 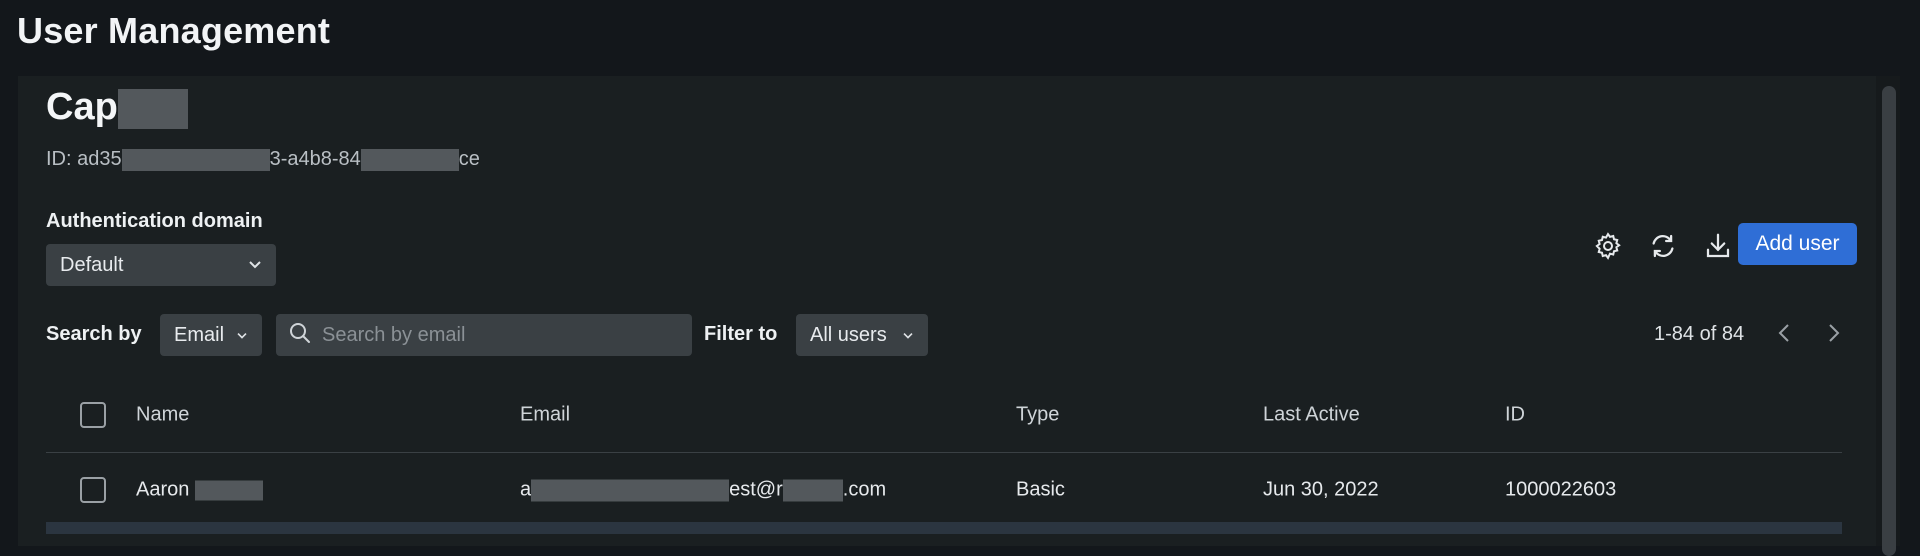 What do you see at coordinates (469, 159) in the screenshot?
I see `org-id-part: ce` at bounding box center [469, 159].